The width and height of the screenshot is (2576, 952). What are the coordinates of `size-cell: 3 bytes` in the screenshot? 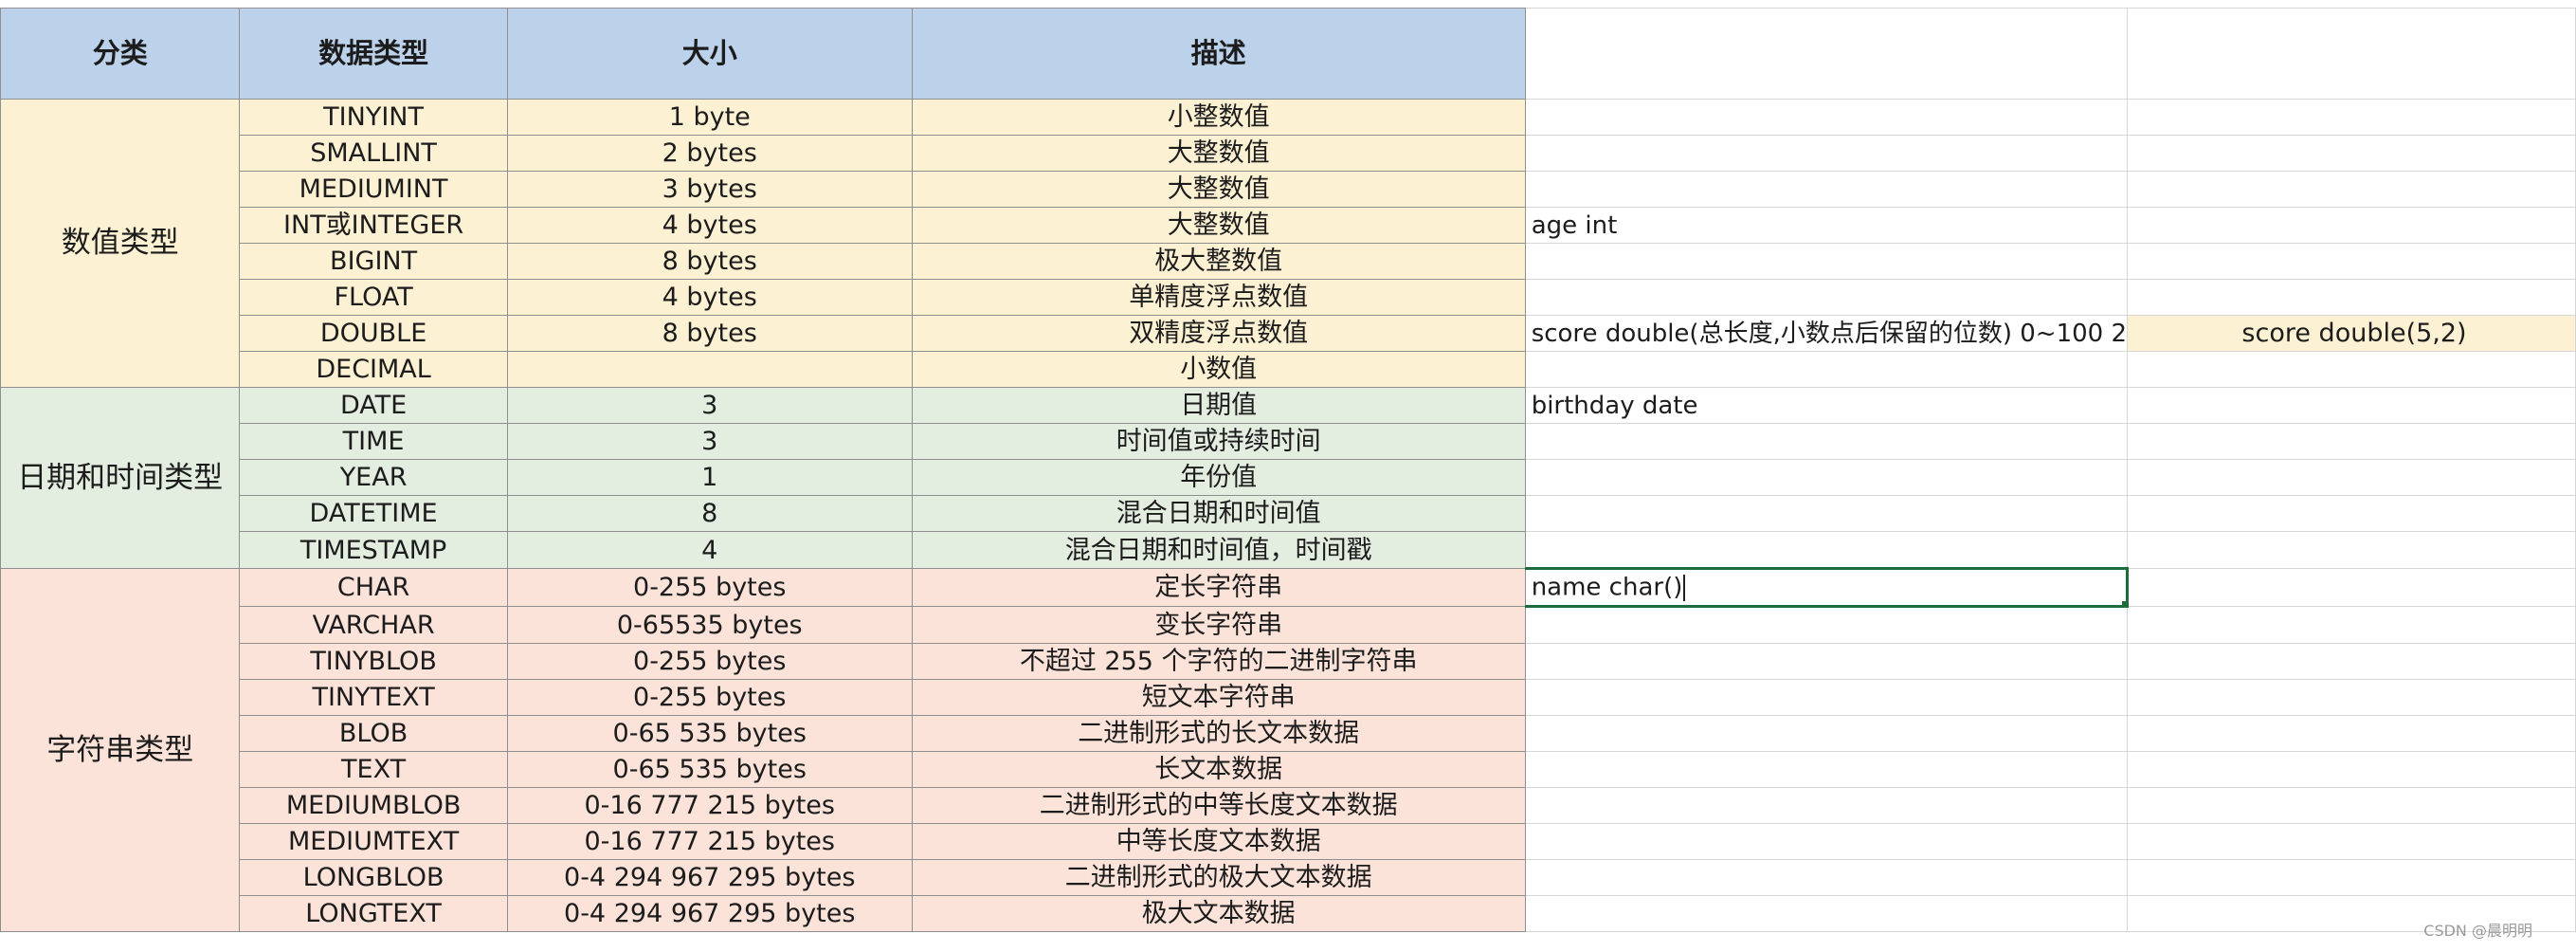 It's located at (709, 190).